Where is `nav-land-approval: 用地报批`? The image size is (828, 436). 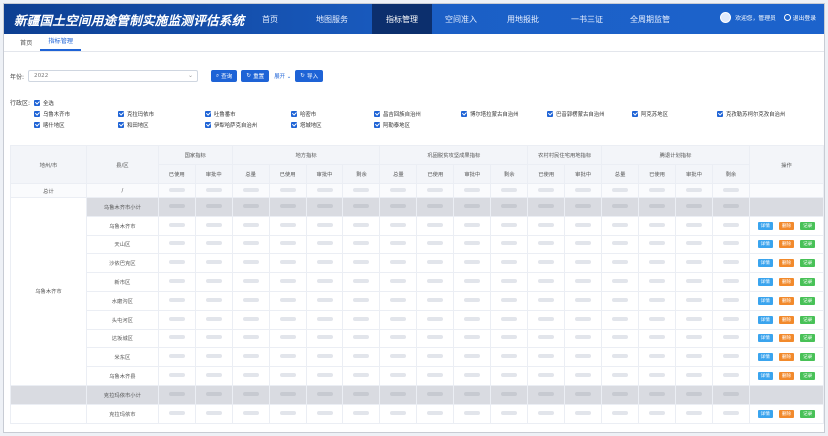
nav-land-approval: 用地报批 is located at coordinates (523, 19).